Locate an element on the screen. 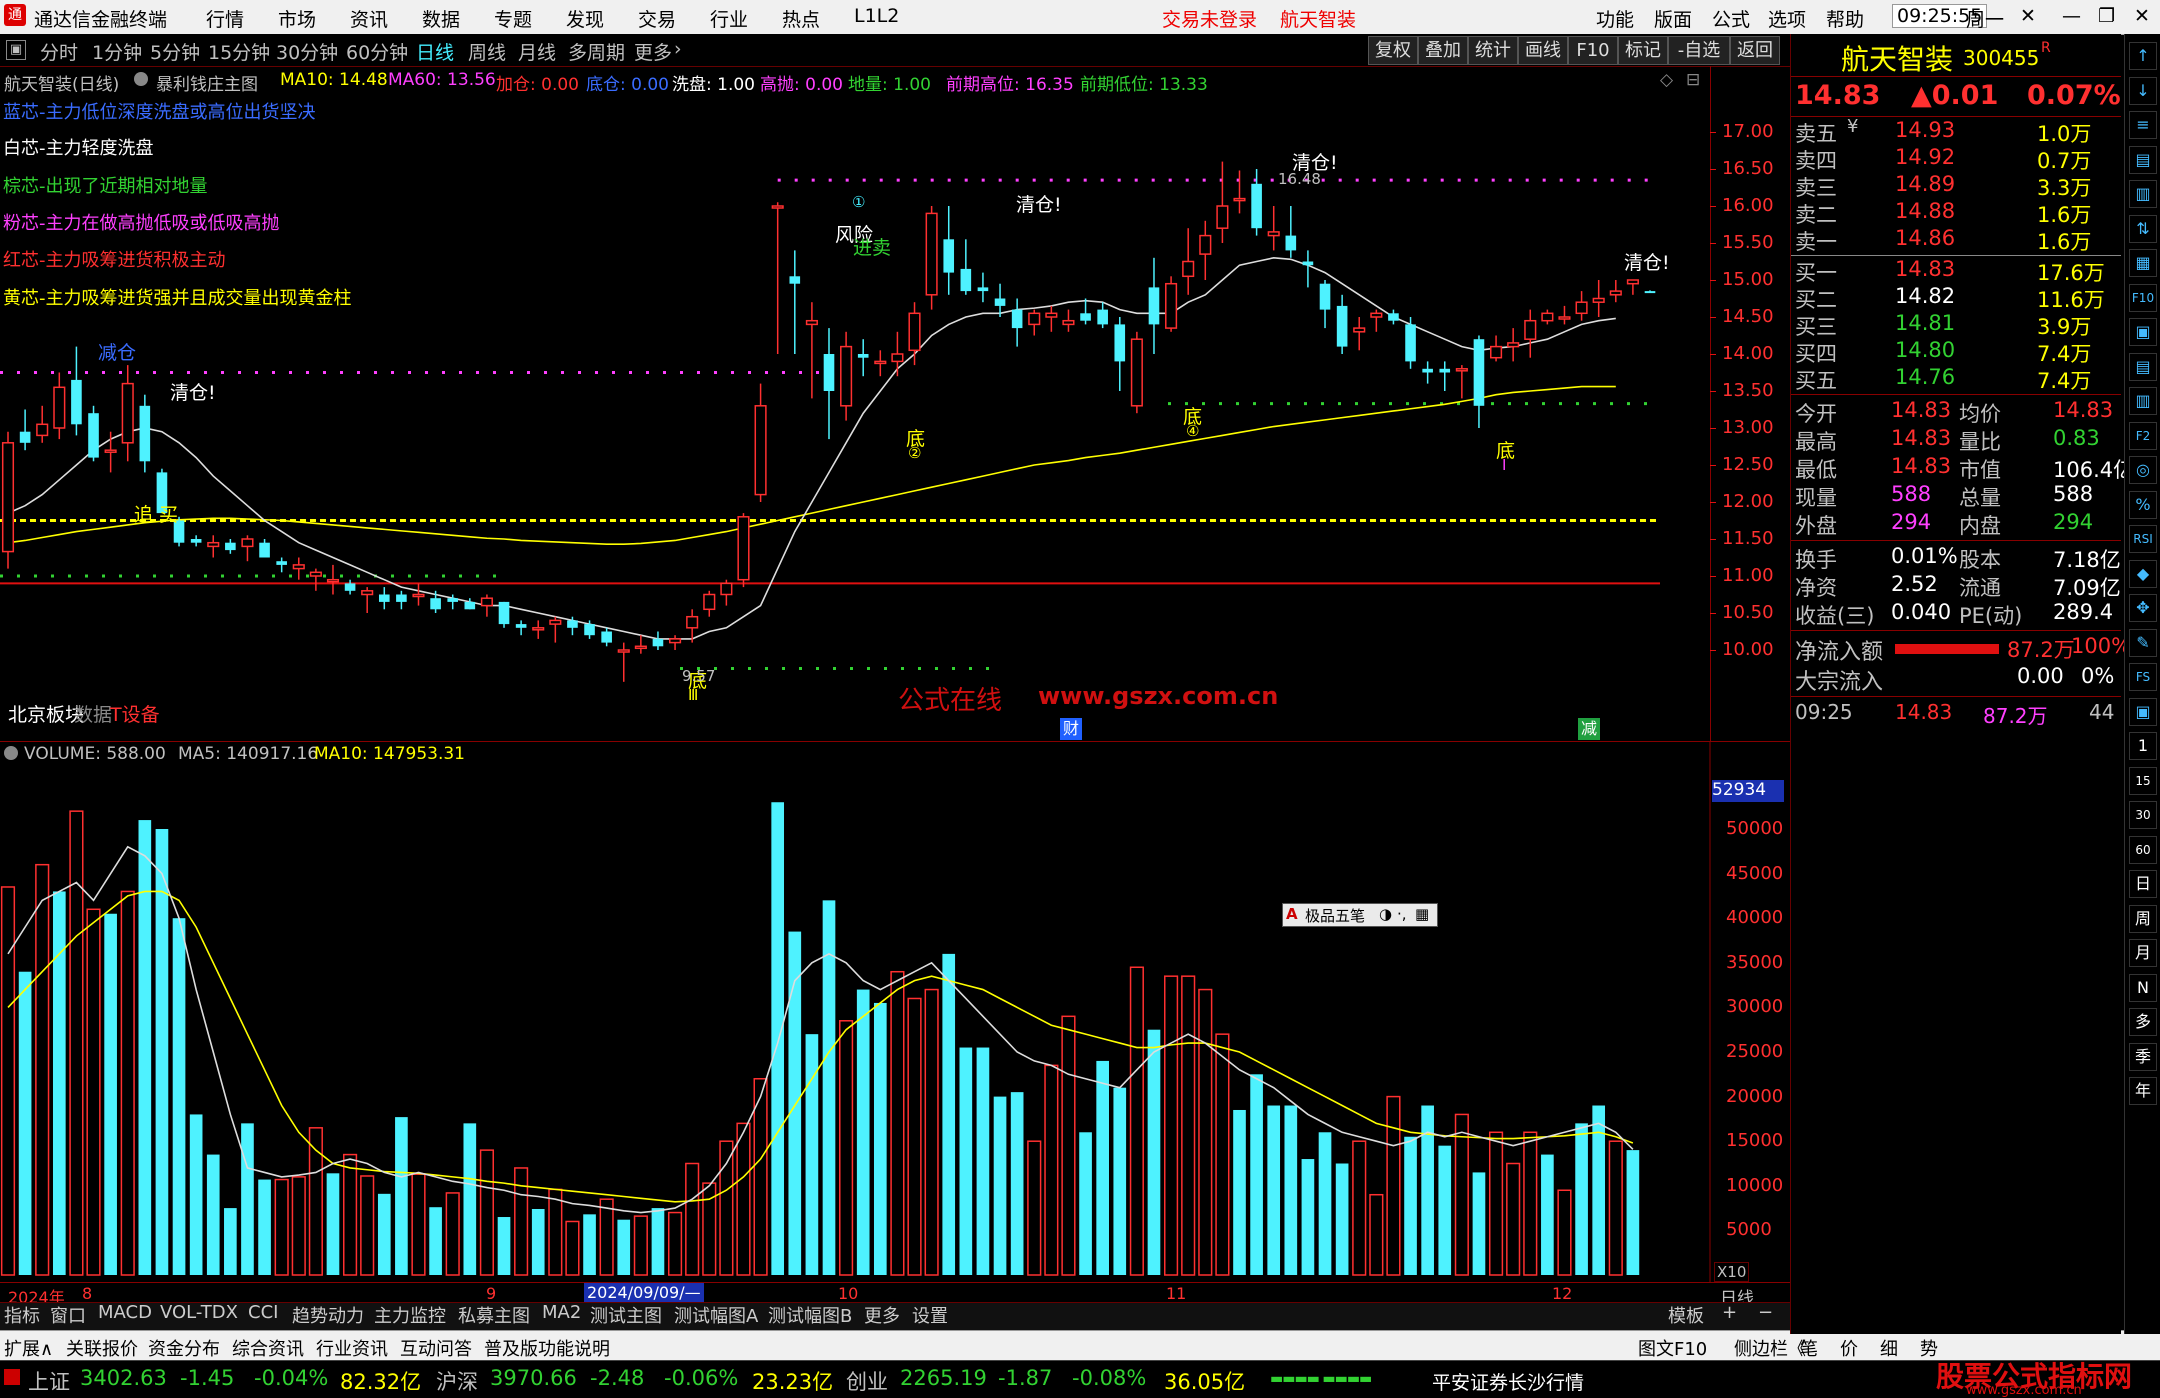 This screenshot has height=1398, width=2160. side-tool-icon: FS is located at coordinates (2143, 677).